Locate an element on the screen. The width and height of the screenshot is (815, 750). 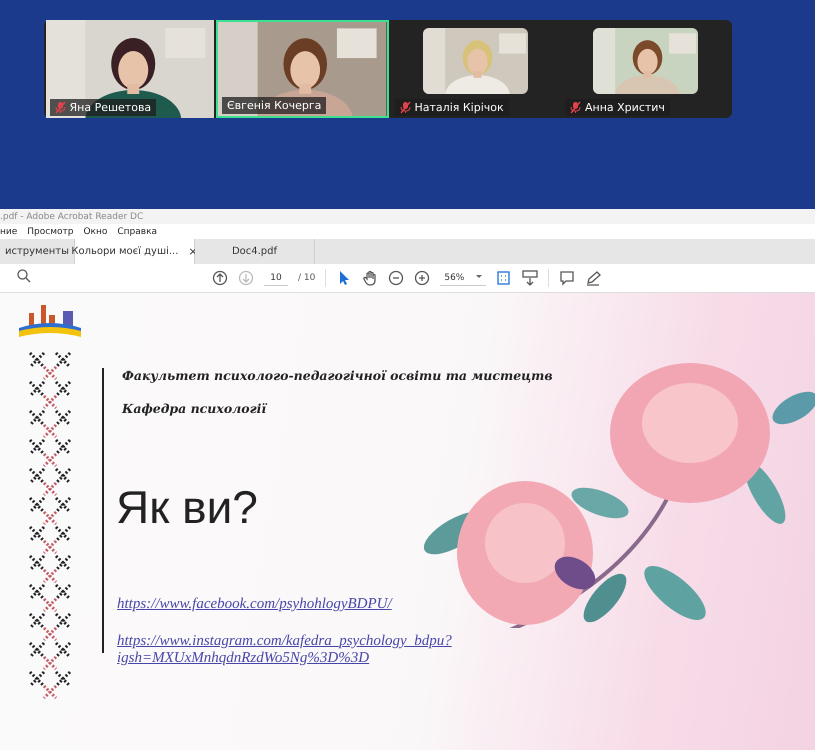
fit-page-icon is located at coordinates (504, 278).